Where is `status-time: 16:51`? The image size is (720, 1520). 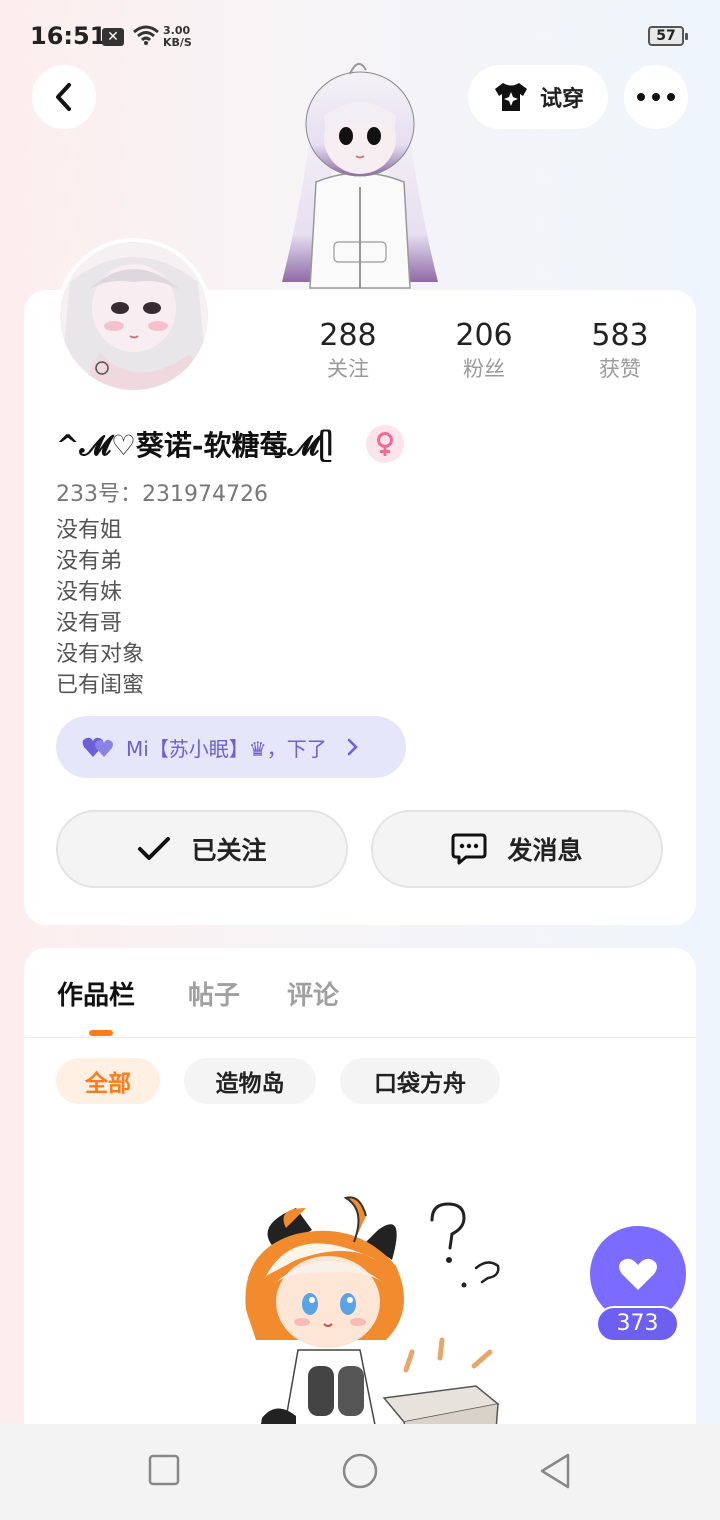 status-time: 16:51 is located at coordinates (68, 36).